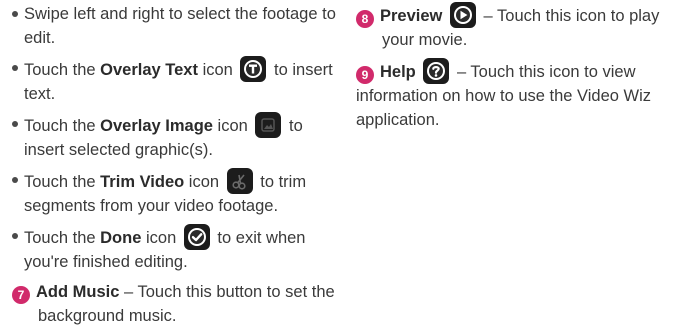  What do you see at coordinates (156, 126) in the screenshot?
I see `overlay-image-label: Overlay Image` at bounding box center [156, 126].